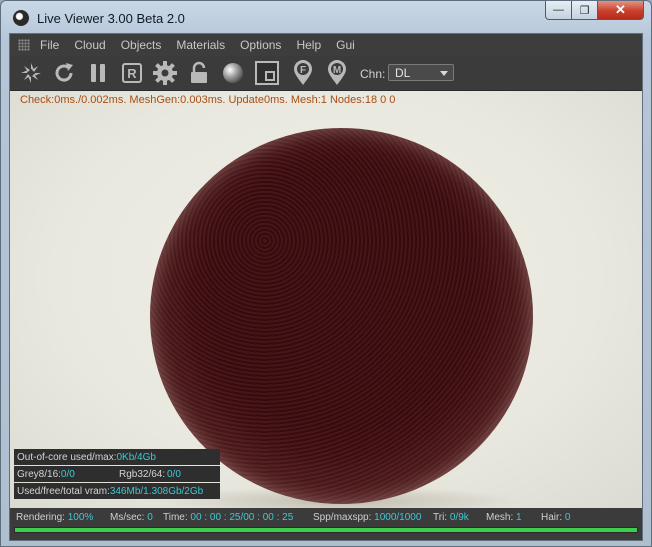 This screenshot has height=547, width=652. What do you see at coordinates (441, 517) in the screenshot?
I see `tri-label: Tri:` at bounding box center [441, 517].